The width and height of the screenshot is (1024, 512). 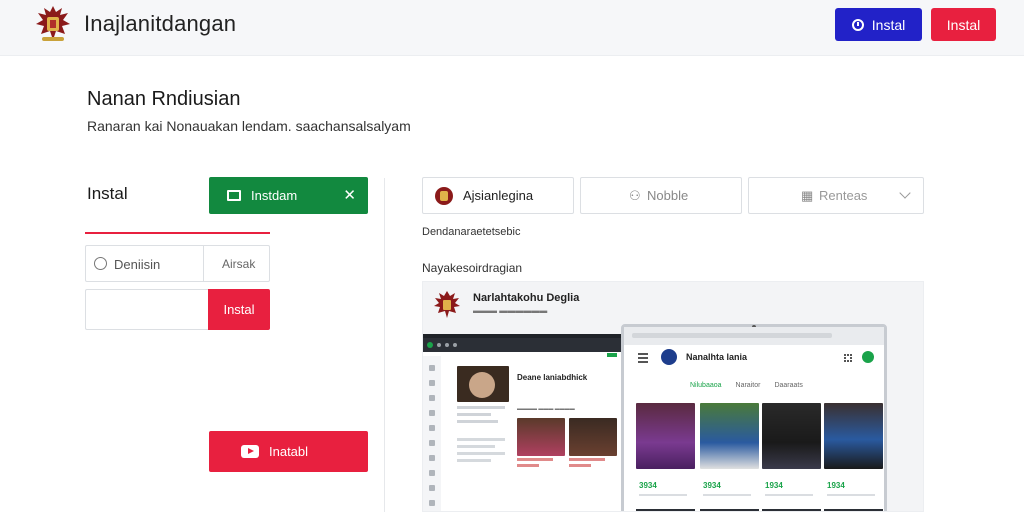 I want to click on install-green-label: Instdam, so click(x=274, y=195).